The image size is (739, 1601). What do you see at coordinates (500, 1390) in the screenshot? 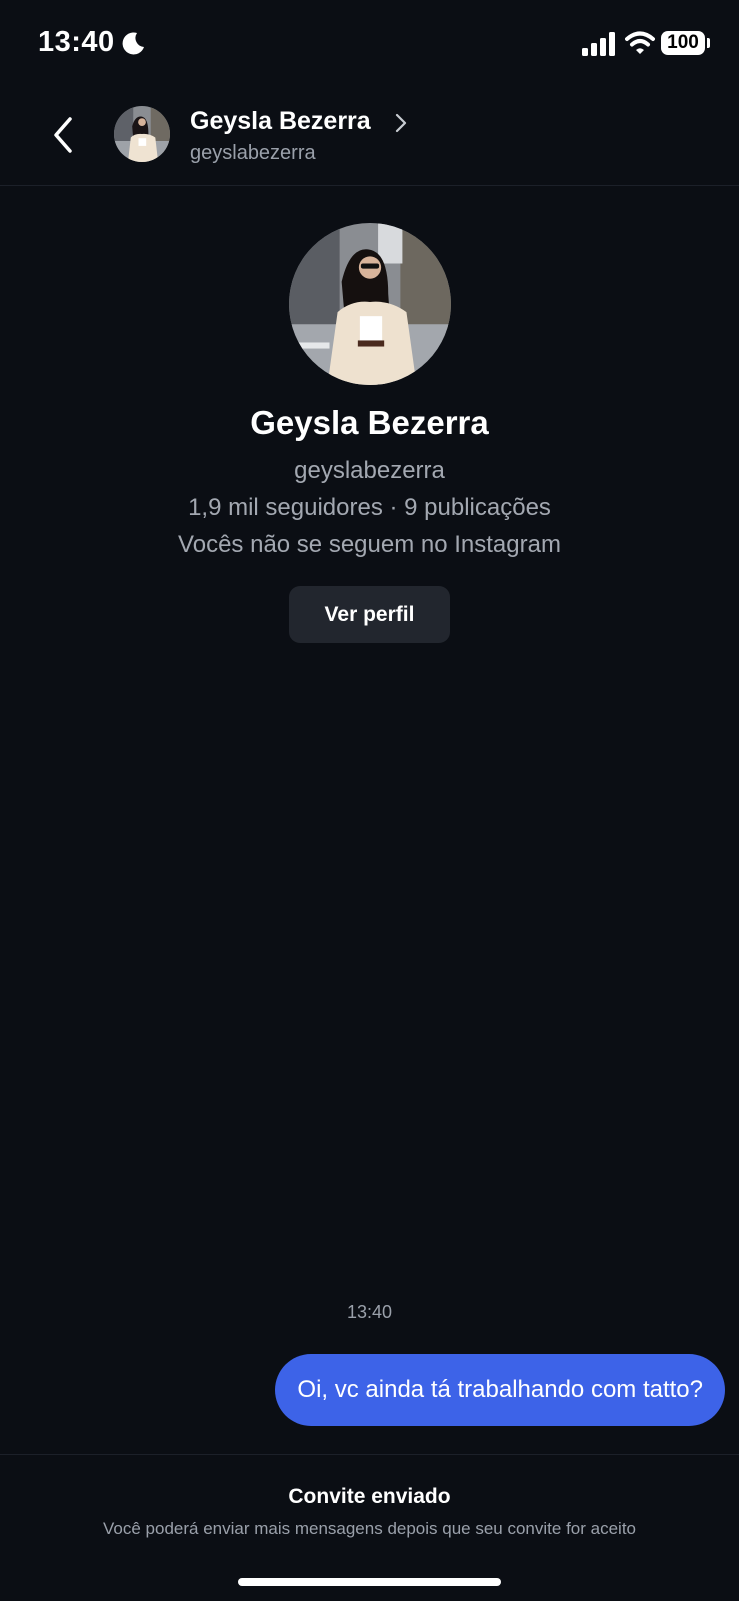
I see `message-bubble-sent: Oi, vc ainda tá trabalhando com tatto?` at bounding box center [500, 1390].